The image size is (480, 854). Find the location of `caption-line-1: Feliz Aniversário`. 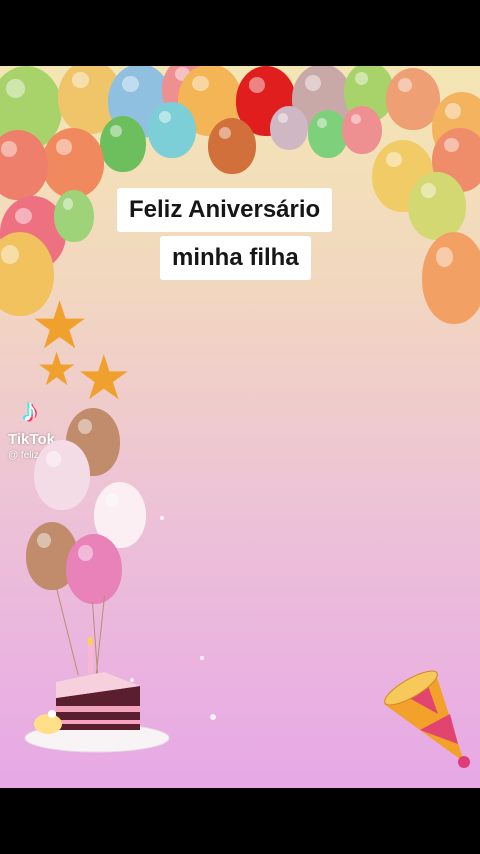

caption-line-1: Feliz Aniversário is located at coordinates (225, 210).